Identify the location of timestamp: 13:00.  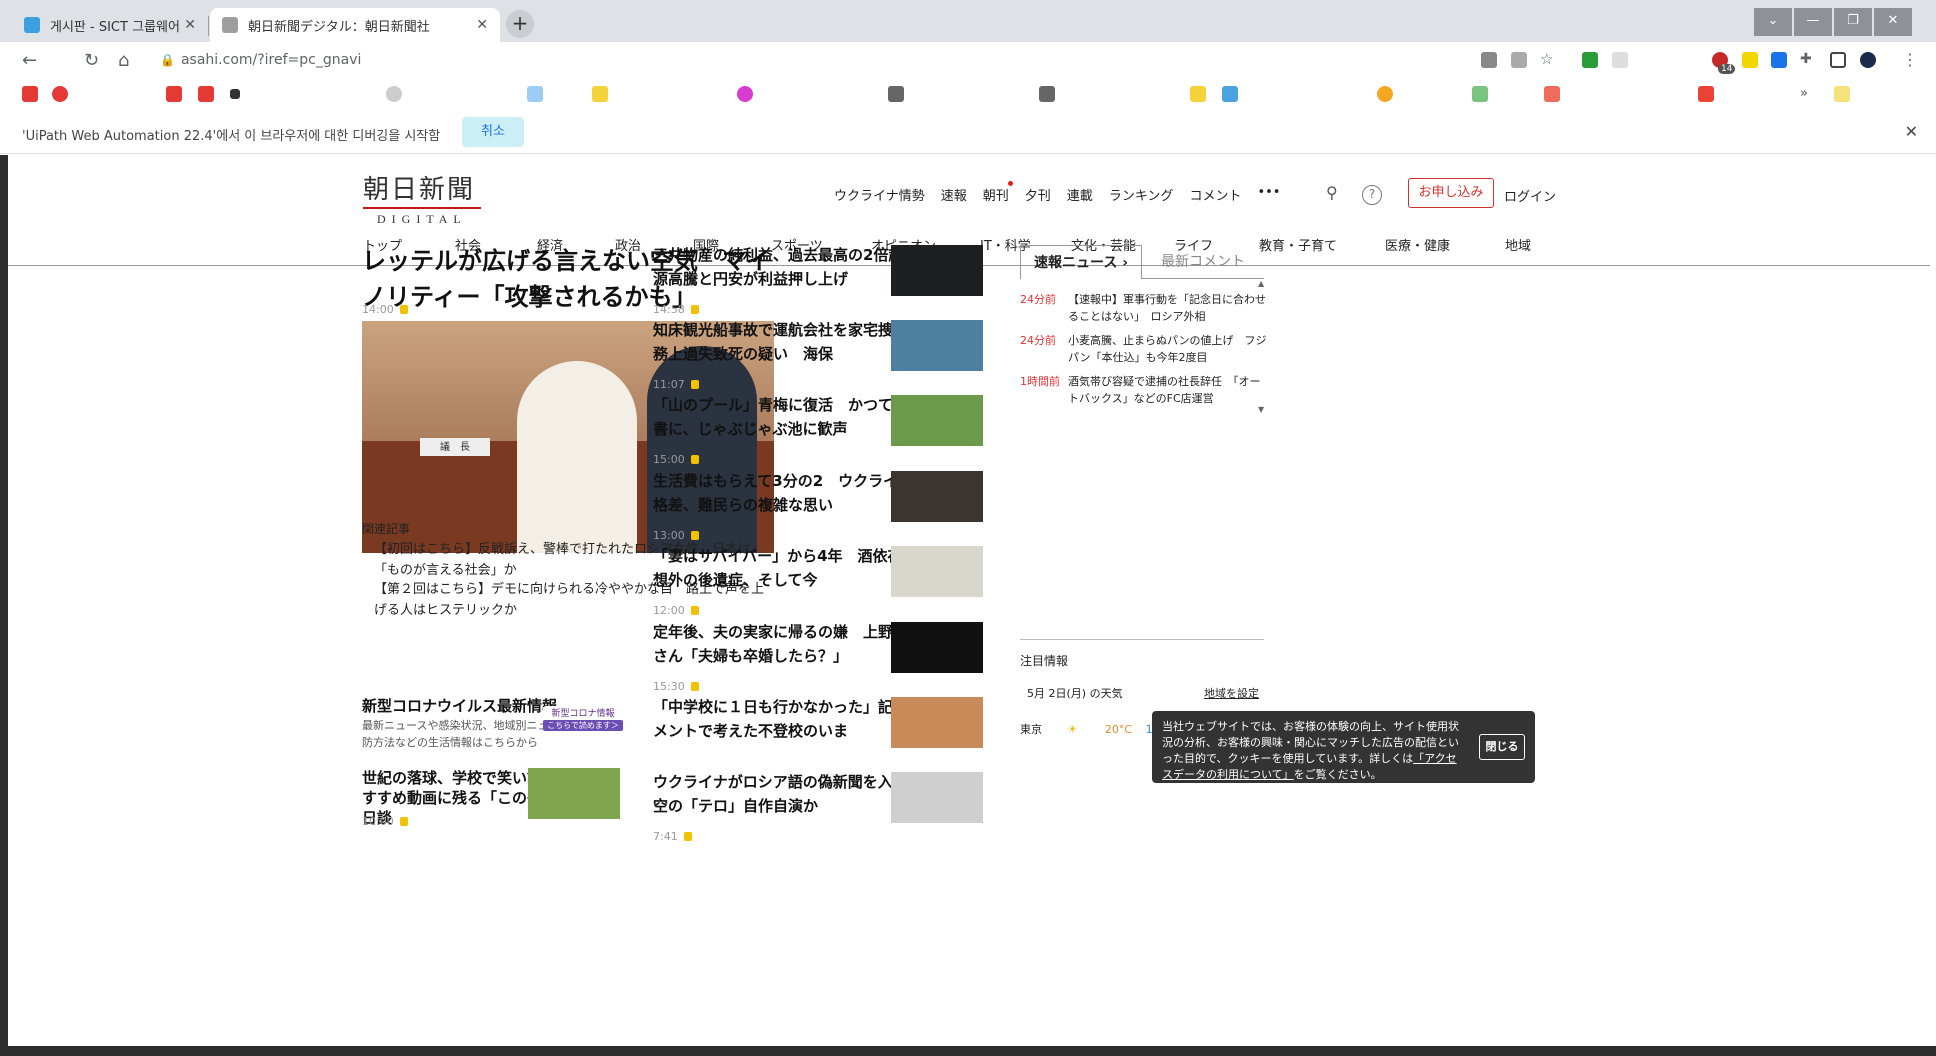
(669, 535).